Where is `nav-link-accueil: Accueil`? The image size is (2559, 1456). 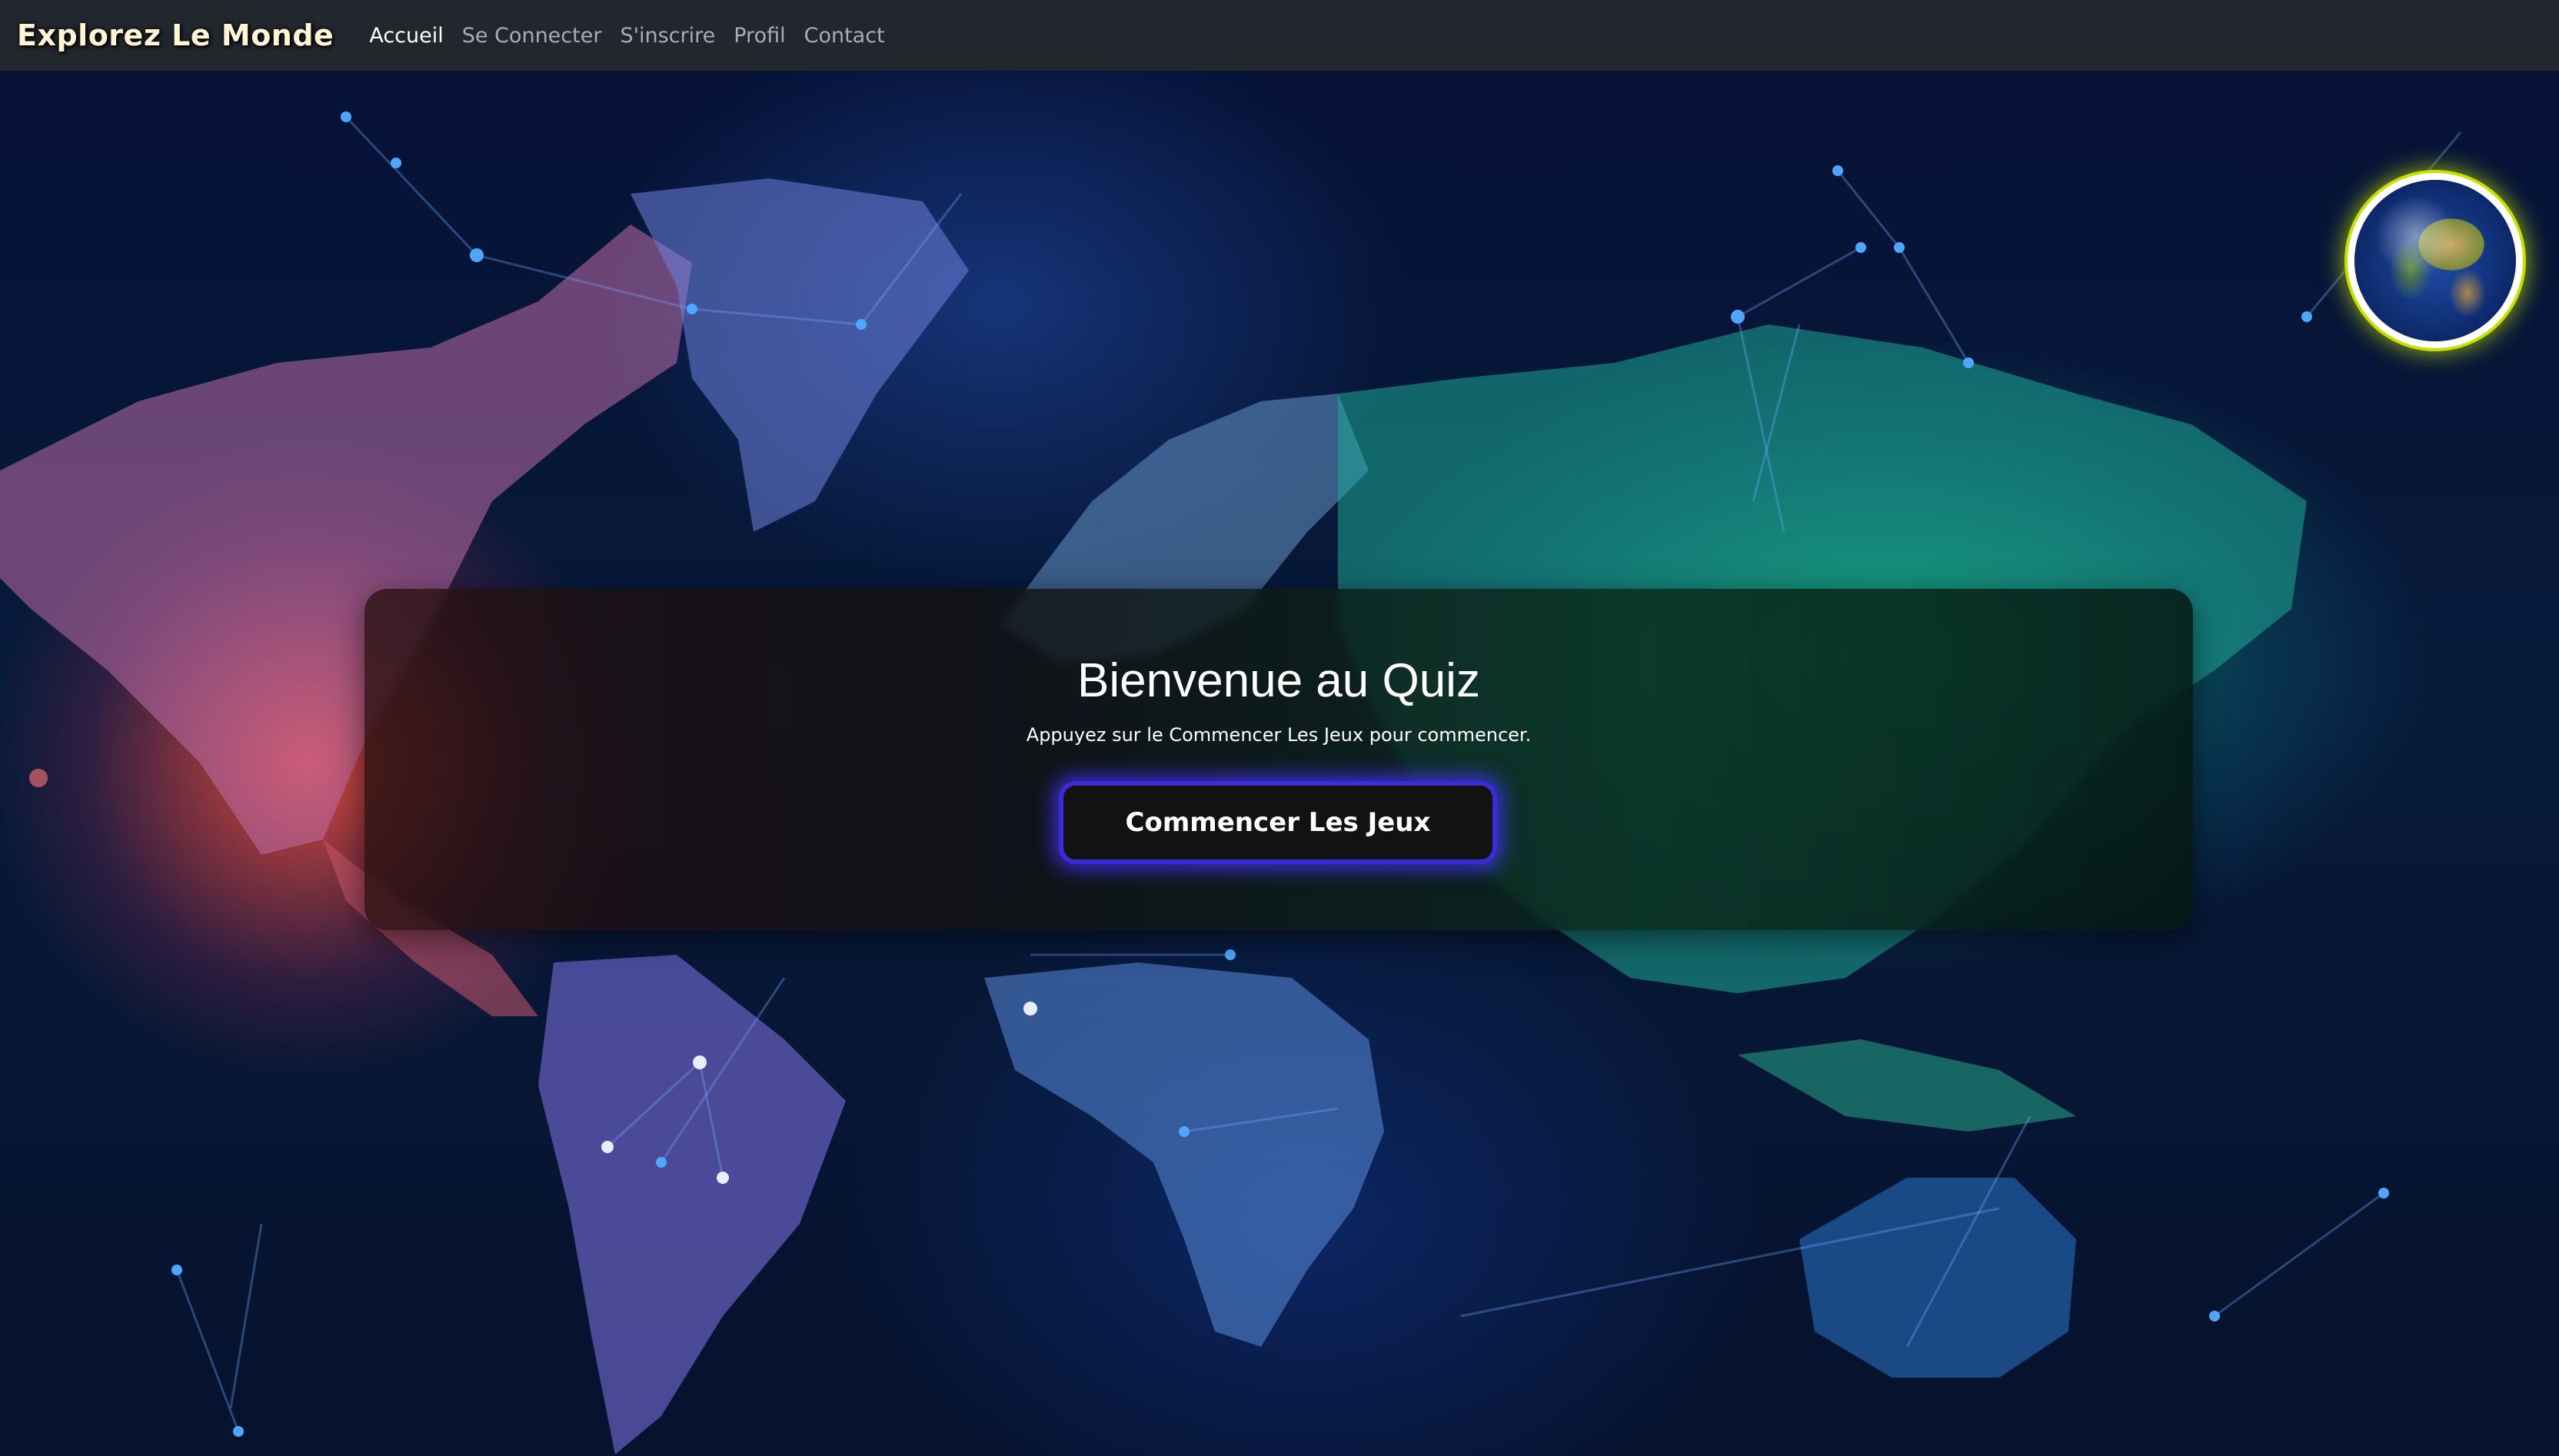 nav-link-accueil: Accueil is located at coordinates (406, 36).